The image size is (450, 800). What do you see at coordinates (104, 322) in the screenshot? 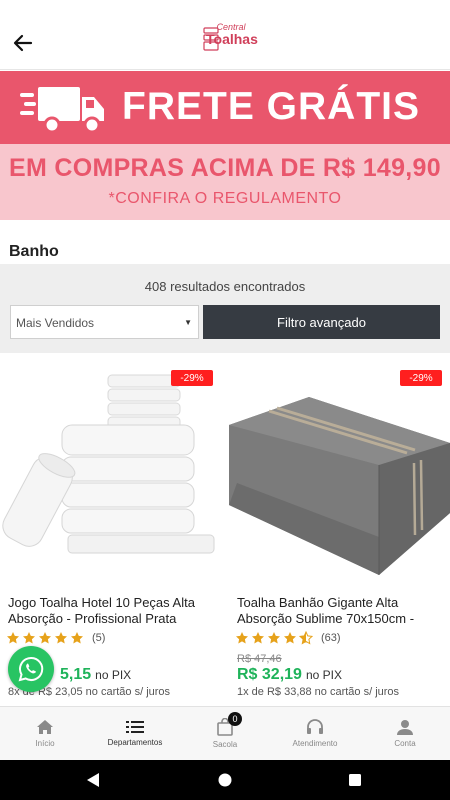
I see `sort-select: Mais Vendidos ▼` at bounding box center [104, 322].